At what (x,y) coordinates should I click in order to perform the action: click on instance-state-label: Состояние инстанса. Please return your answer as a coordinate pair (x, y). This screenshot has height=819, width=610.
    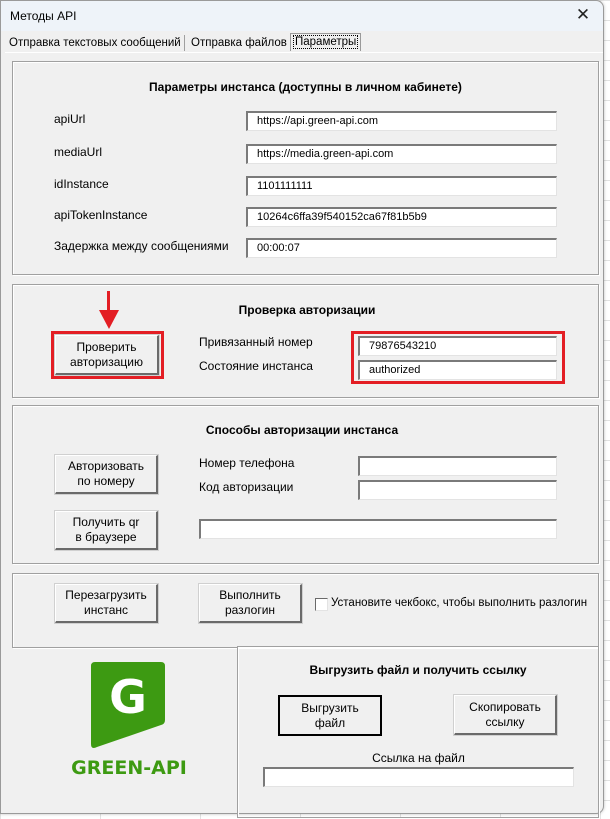
    Looking at the image, I should click on (256, 366).